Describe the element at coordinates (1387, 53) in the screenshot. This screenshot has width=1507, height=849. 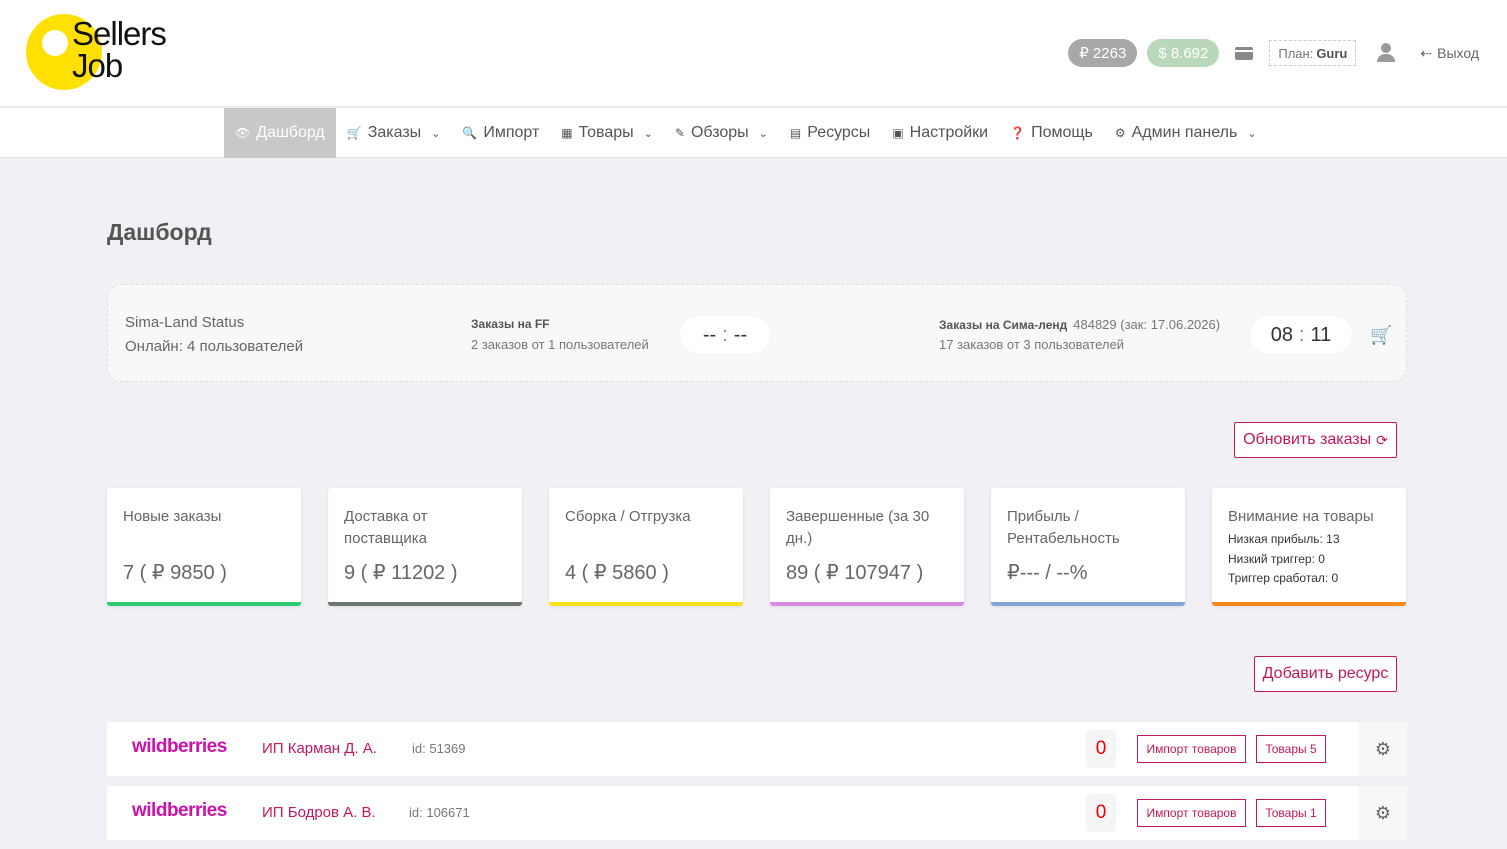
I see `user-icon` at that location.